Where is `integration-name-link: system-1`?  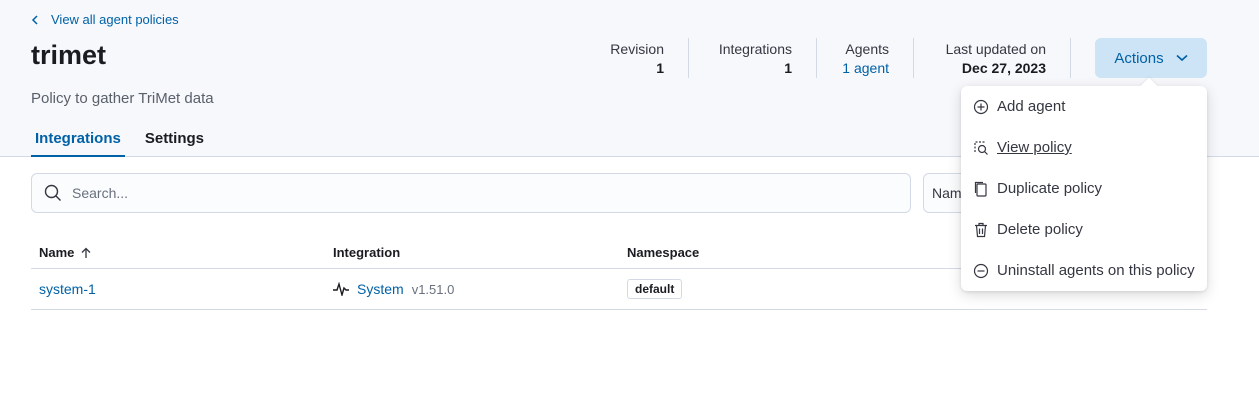
integration-name-link: system-1 is located at coordinates (67, 289).